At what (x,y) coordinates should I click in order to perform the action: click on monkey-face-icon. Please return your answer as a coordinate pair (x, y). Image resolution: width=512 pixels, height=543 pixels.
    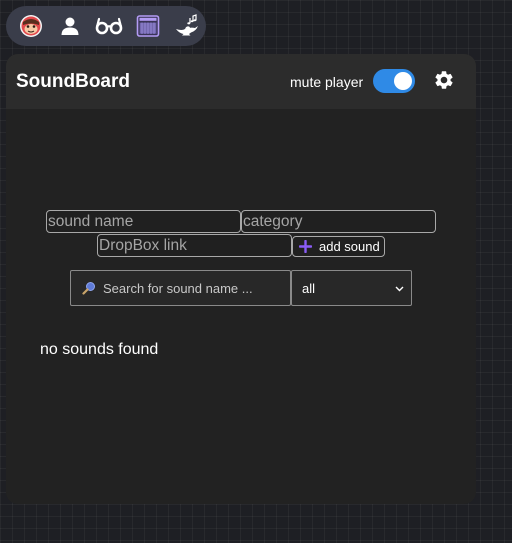
    Looking at the image, I should click on (31, 26).